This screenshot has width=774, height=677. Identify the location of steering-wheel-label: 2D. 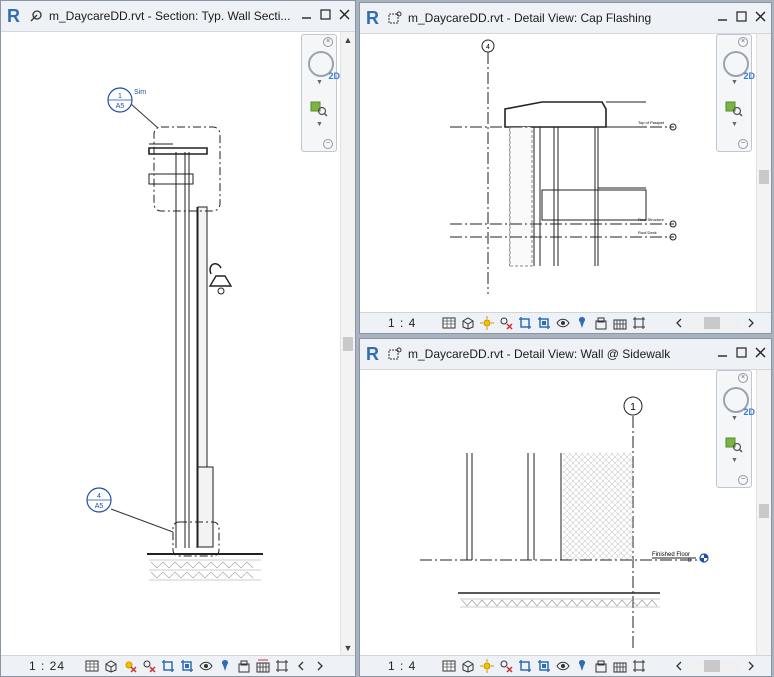
(334, 76).